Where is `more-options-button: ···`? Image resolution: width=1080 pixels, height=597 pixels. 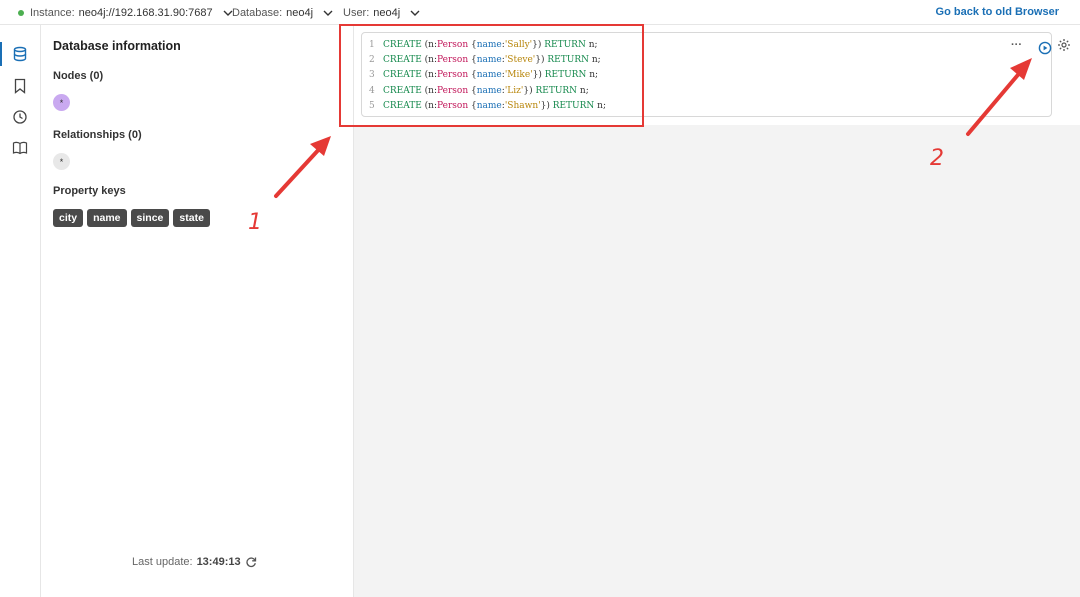 more-options-button: ··· is located at coordinates (1016, 45).